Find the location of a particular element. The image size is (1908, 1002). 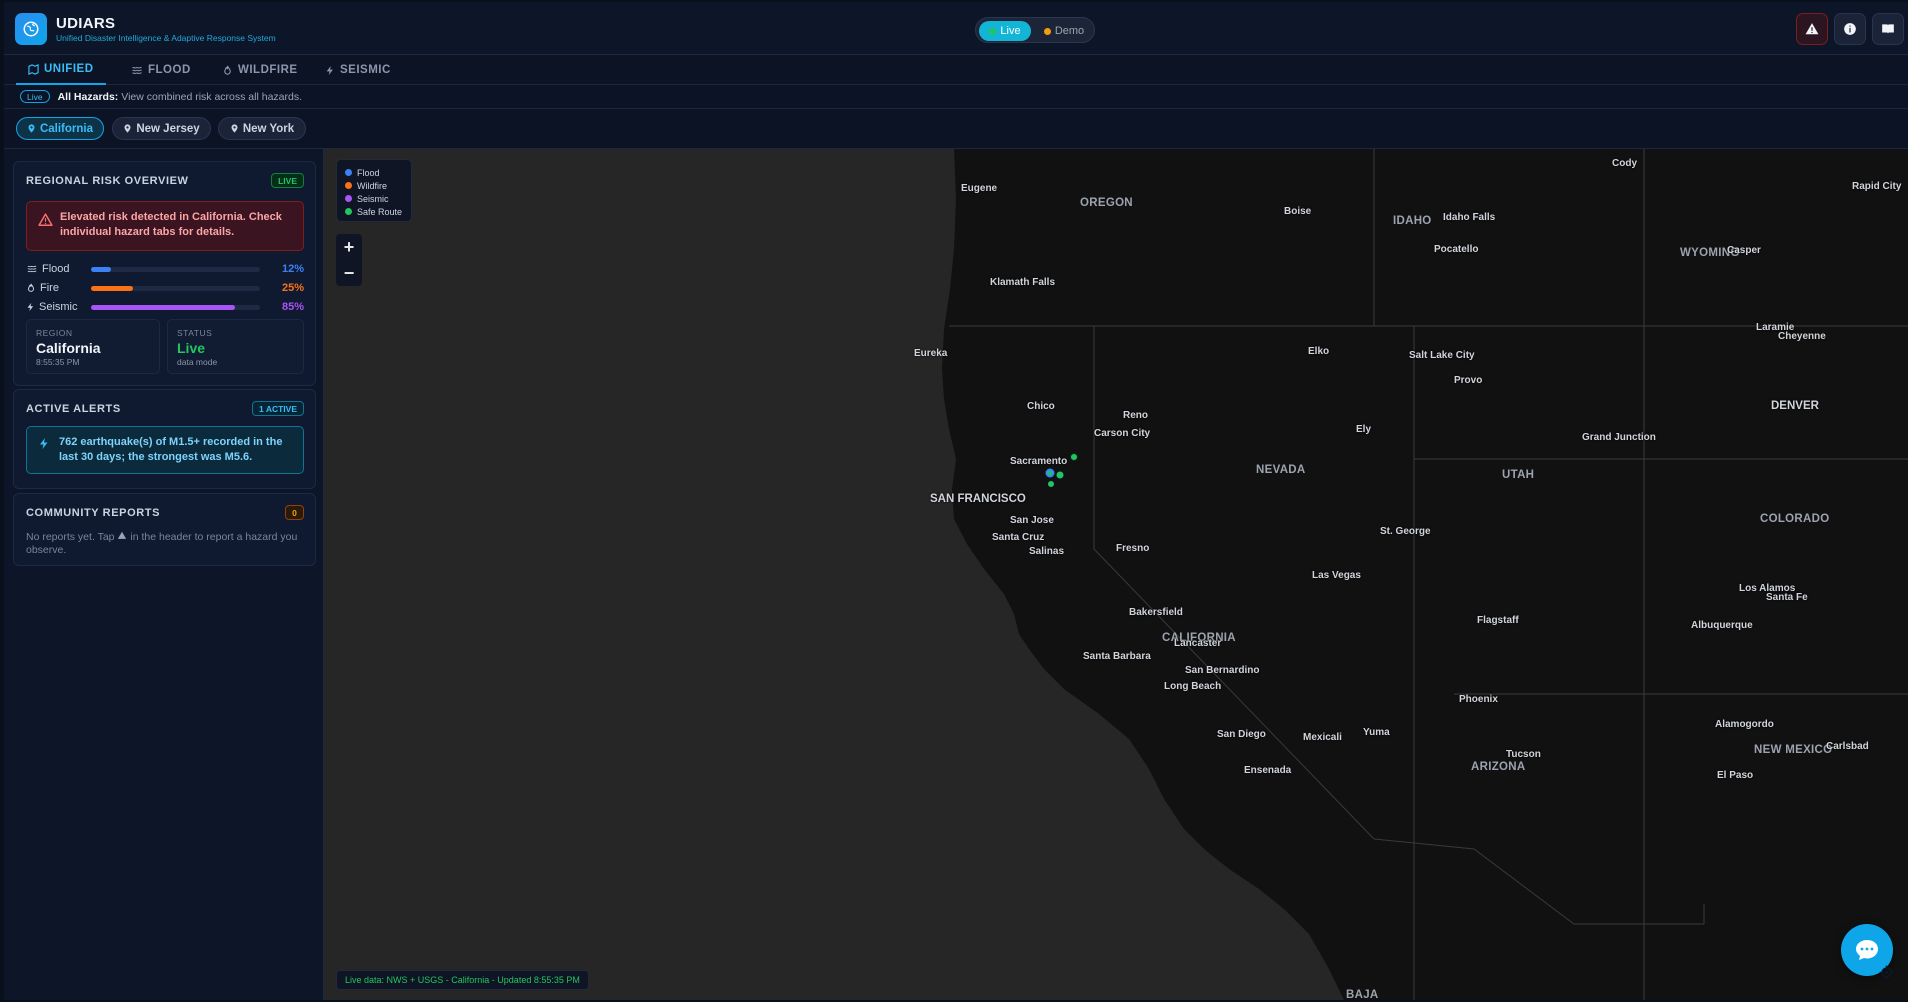

globe-logo-icon is located at coordinates (31, 29).